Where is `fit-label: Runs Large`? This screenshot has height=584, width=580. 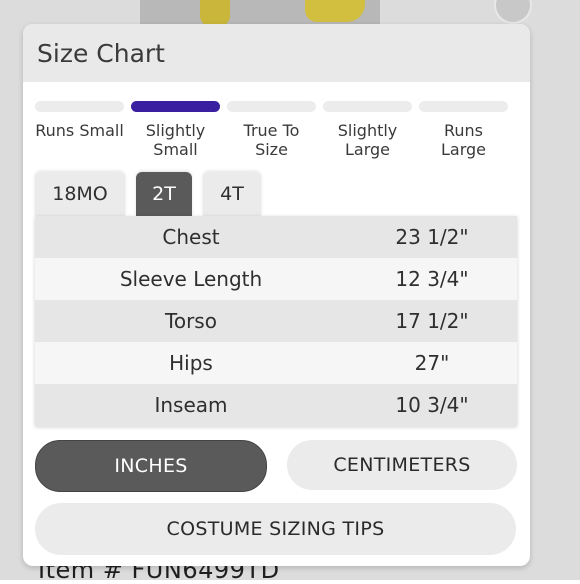 fit-label: Runs Large is located at coordinates (463, 140).